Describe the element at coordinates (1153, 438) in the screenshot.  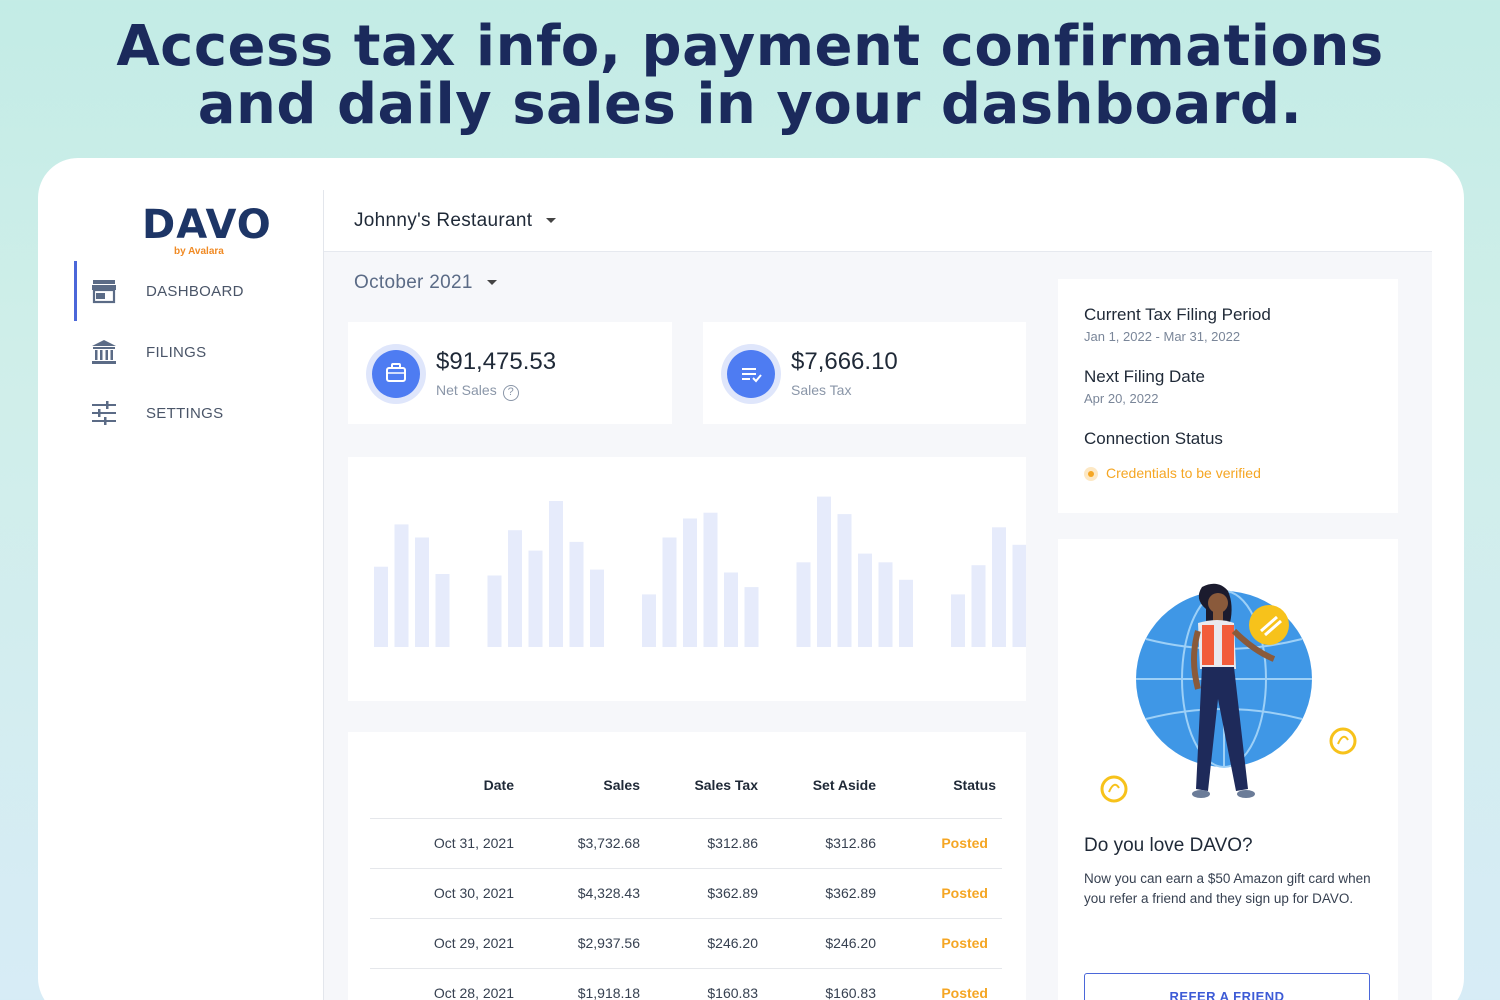
I see `connection-status-title: Connection Status` at that location.